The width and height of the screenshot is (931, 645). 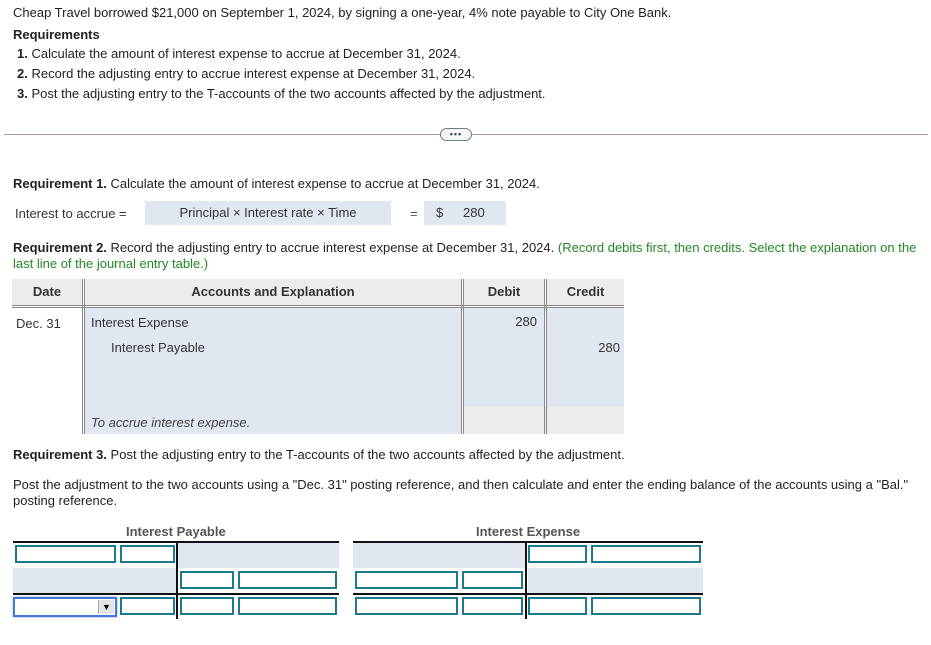 What do you see at coordinates (406, 606) in the screenshot?
I see `ie-bal-debit-ref` at bounding box center [406, 606].